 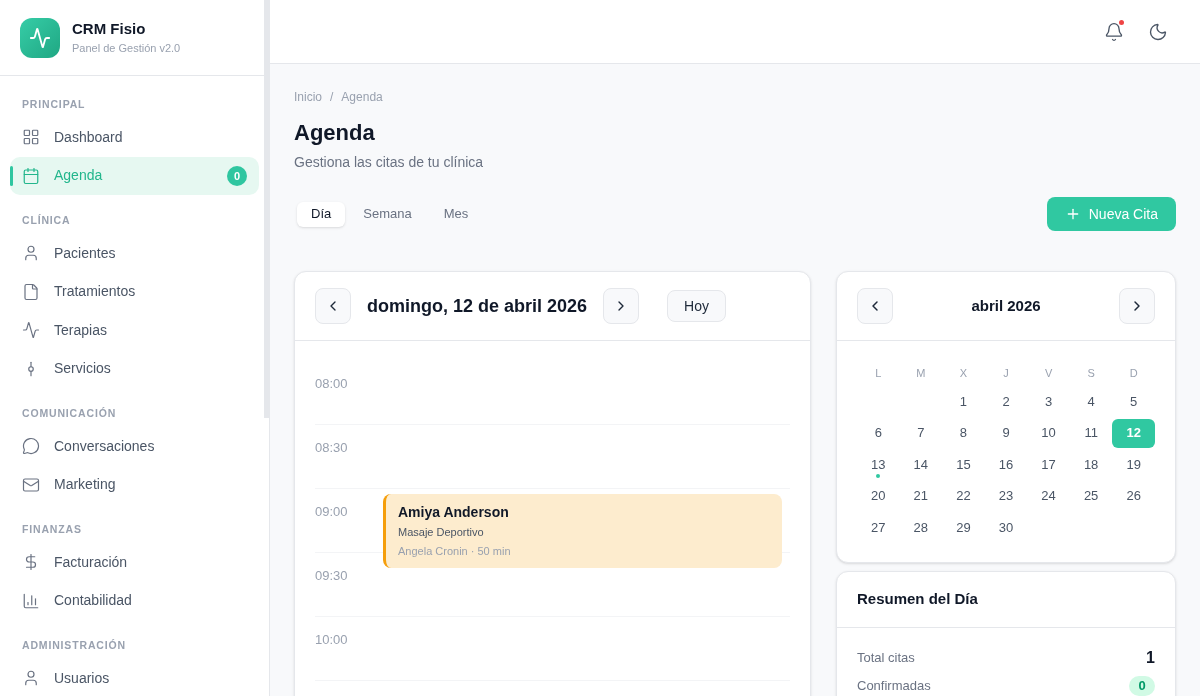 What do you see at coordinates (454, 551) in the screenshot?
I see `appointment-detail: Angela Cronin · 50 min` at bounding box center [454, 551].